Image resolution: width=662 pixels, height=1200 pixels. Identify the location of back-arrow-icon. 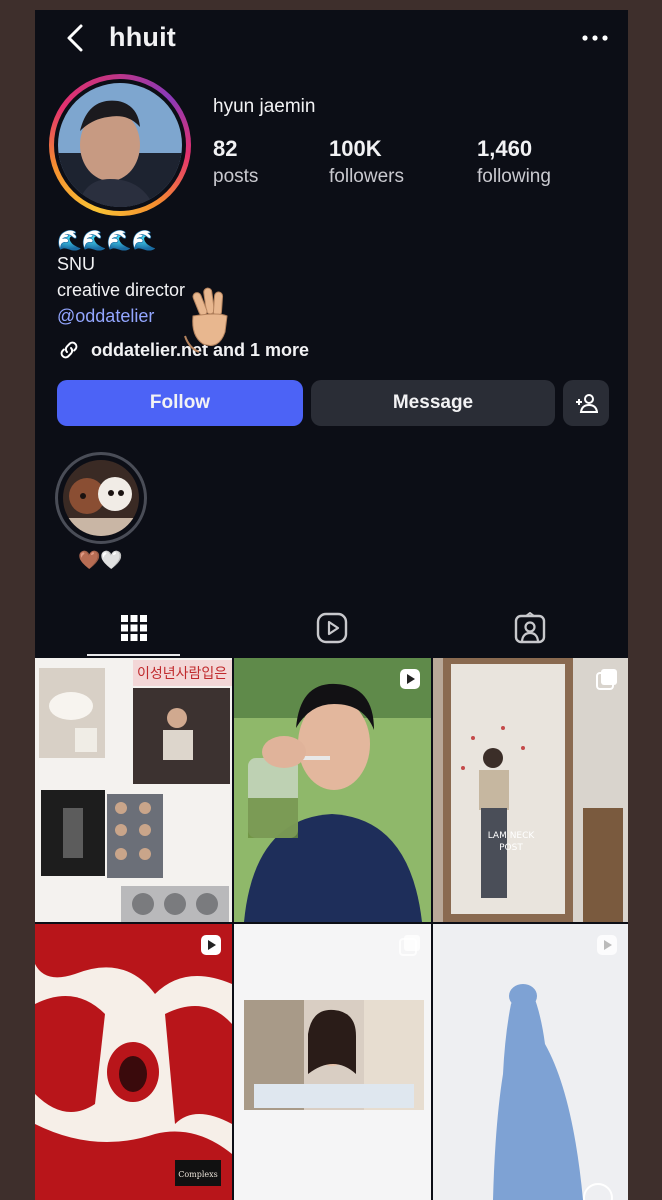
(75, 38).